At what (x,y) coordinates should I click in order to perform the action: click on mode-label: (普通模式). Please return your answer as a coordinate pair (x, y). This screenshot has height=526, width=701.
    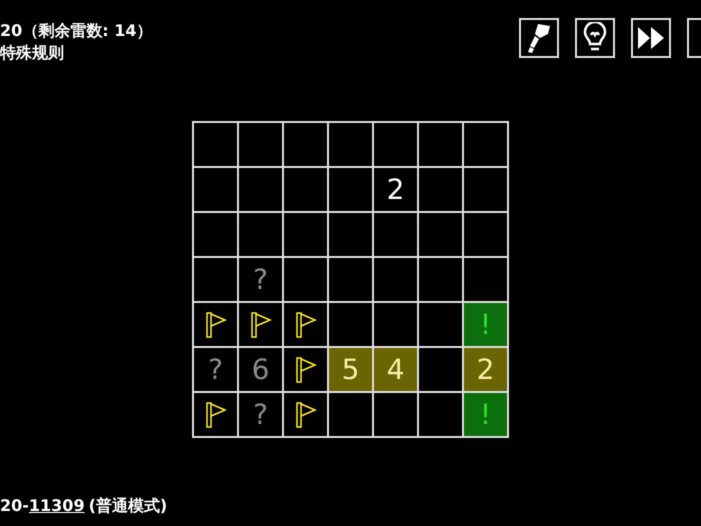
    Looking at the image, I should click on (128, 505).